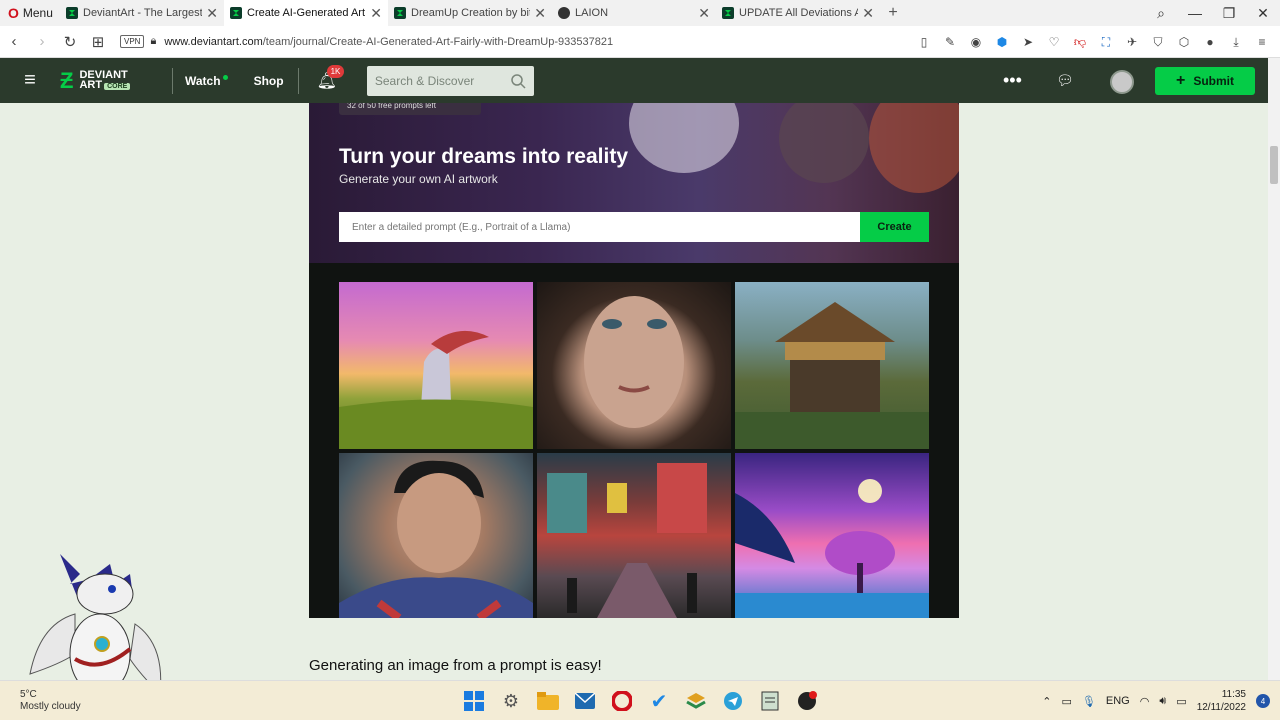  What do you see at coordinates (142, 13) in the screenshot?
I see `tab-deviantart: DeviantArt - The Largest O ✕` at bounding box center [142, 13].